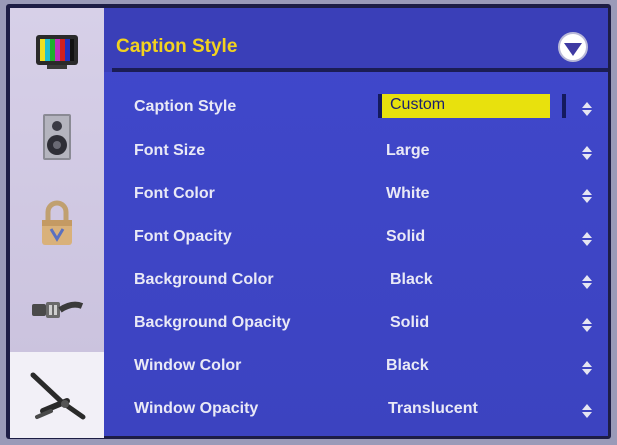 Image resolution: width=617 pixels, height=445 pixels. I want to click on setting-label: Font Opacity, so click(183, 236).